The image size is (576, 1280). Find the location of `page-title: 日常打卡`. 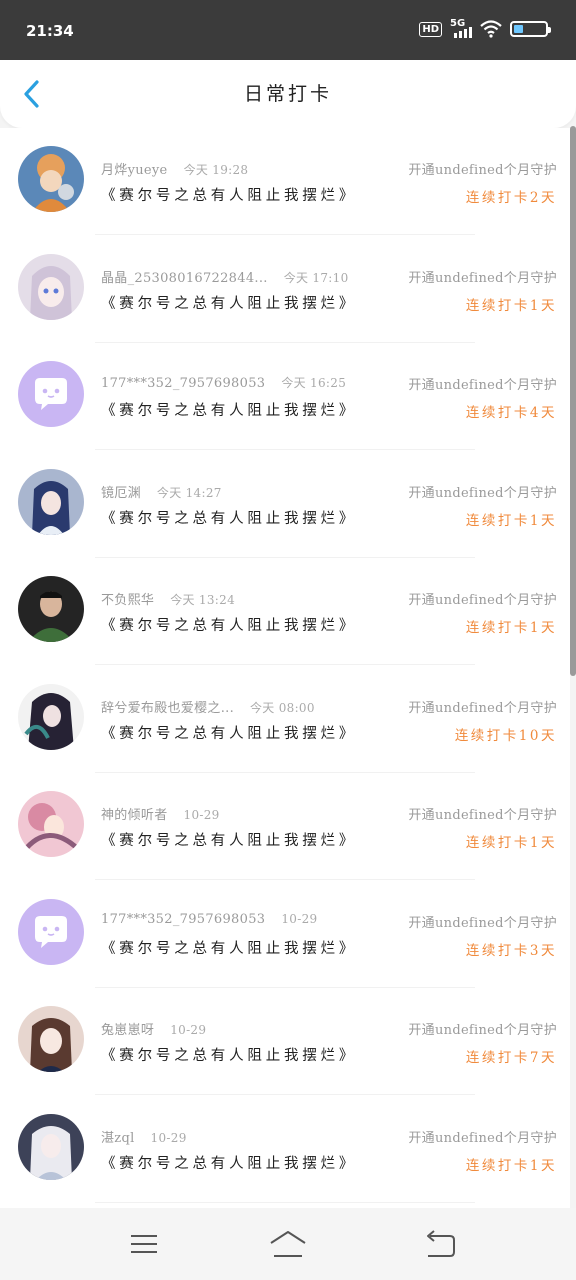

page-title: 日常打卡 is located at coordinates (287, 94).